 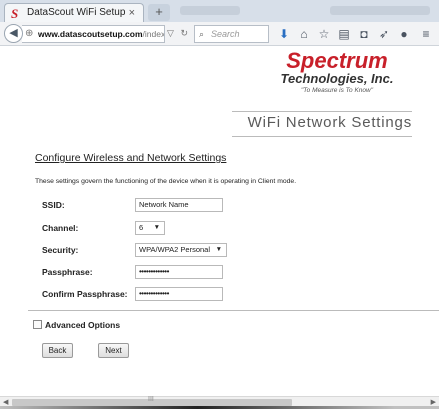 What do you see at coordinates (433, 402) in the screenshot?
I see `scroll-right-icon: ▶` at bounding box center [433, 402].